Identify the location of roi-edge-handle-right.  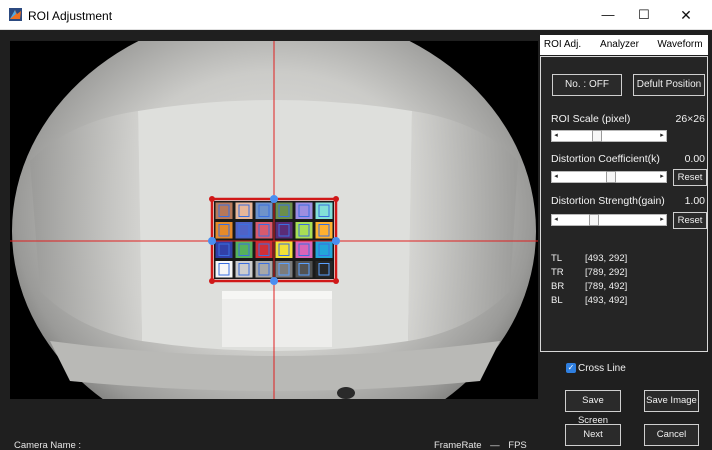
(336, 241).